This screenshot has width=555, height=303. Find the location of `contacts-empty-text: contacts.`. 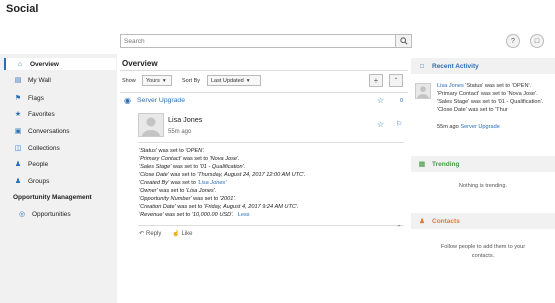

contacts-empty-text: contacts. is located at coordinates (483, 256).